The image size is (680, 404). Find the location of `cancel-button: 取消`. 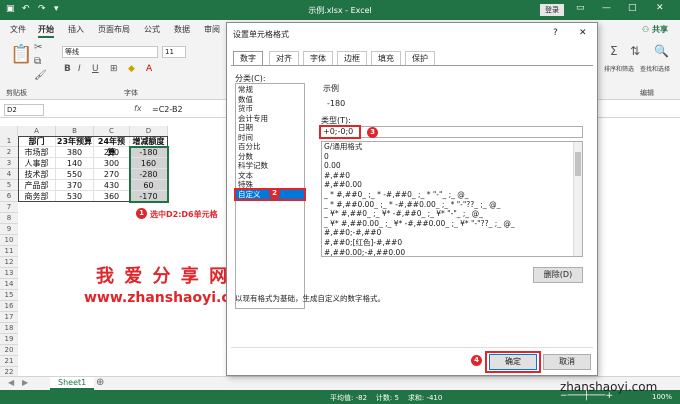

cancel-button: 取消 is located at coordinates (567, 362).